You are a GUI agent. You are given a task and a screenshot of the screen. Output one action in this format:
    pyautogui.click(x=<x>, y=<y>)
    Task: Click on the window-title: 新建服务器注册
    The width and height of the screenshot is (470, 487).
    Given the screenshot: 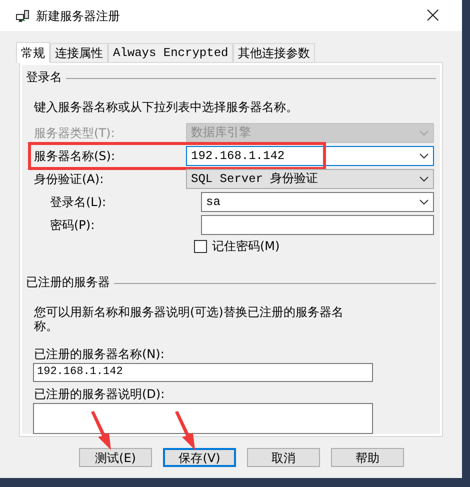 What is the action you would take?
    pyautogui.click(x=78, y=16)
    